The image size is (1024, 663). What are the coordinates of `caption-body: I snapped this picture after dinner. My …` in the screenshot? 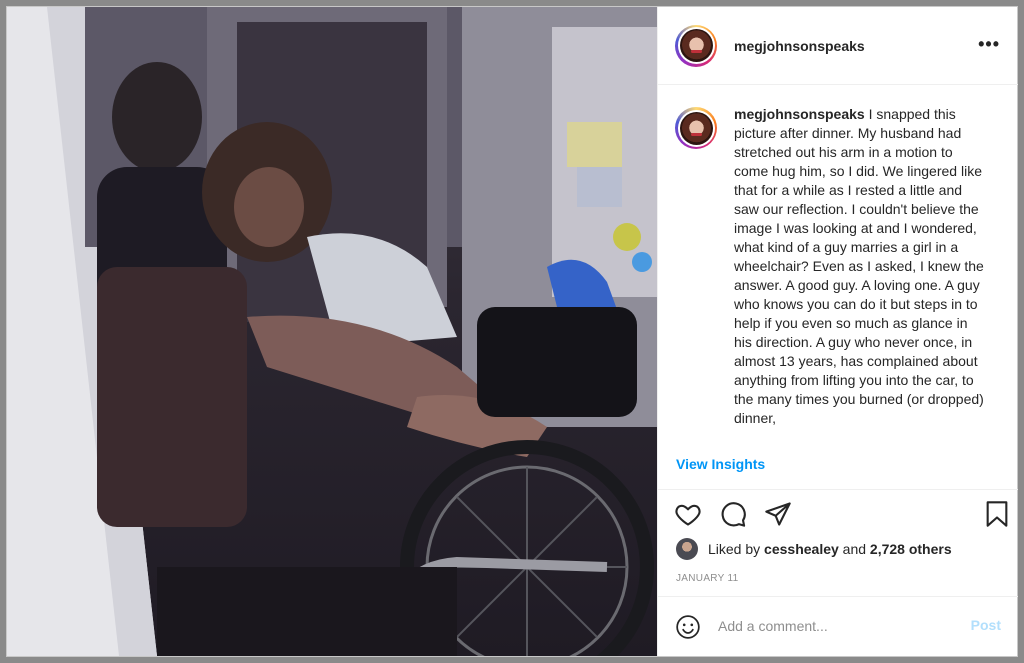 It's located at (859, 266).